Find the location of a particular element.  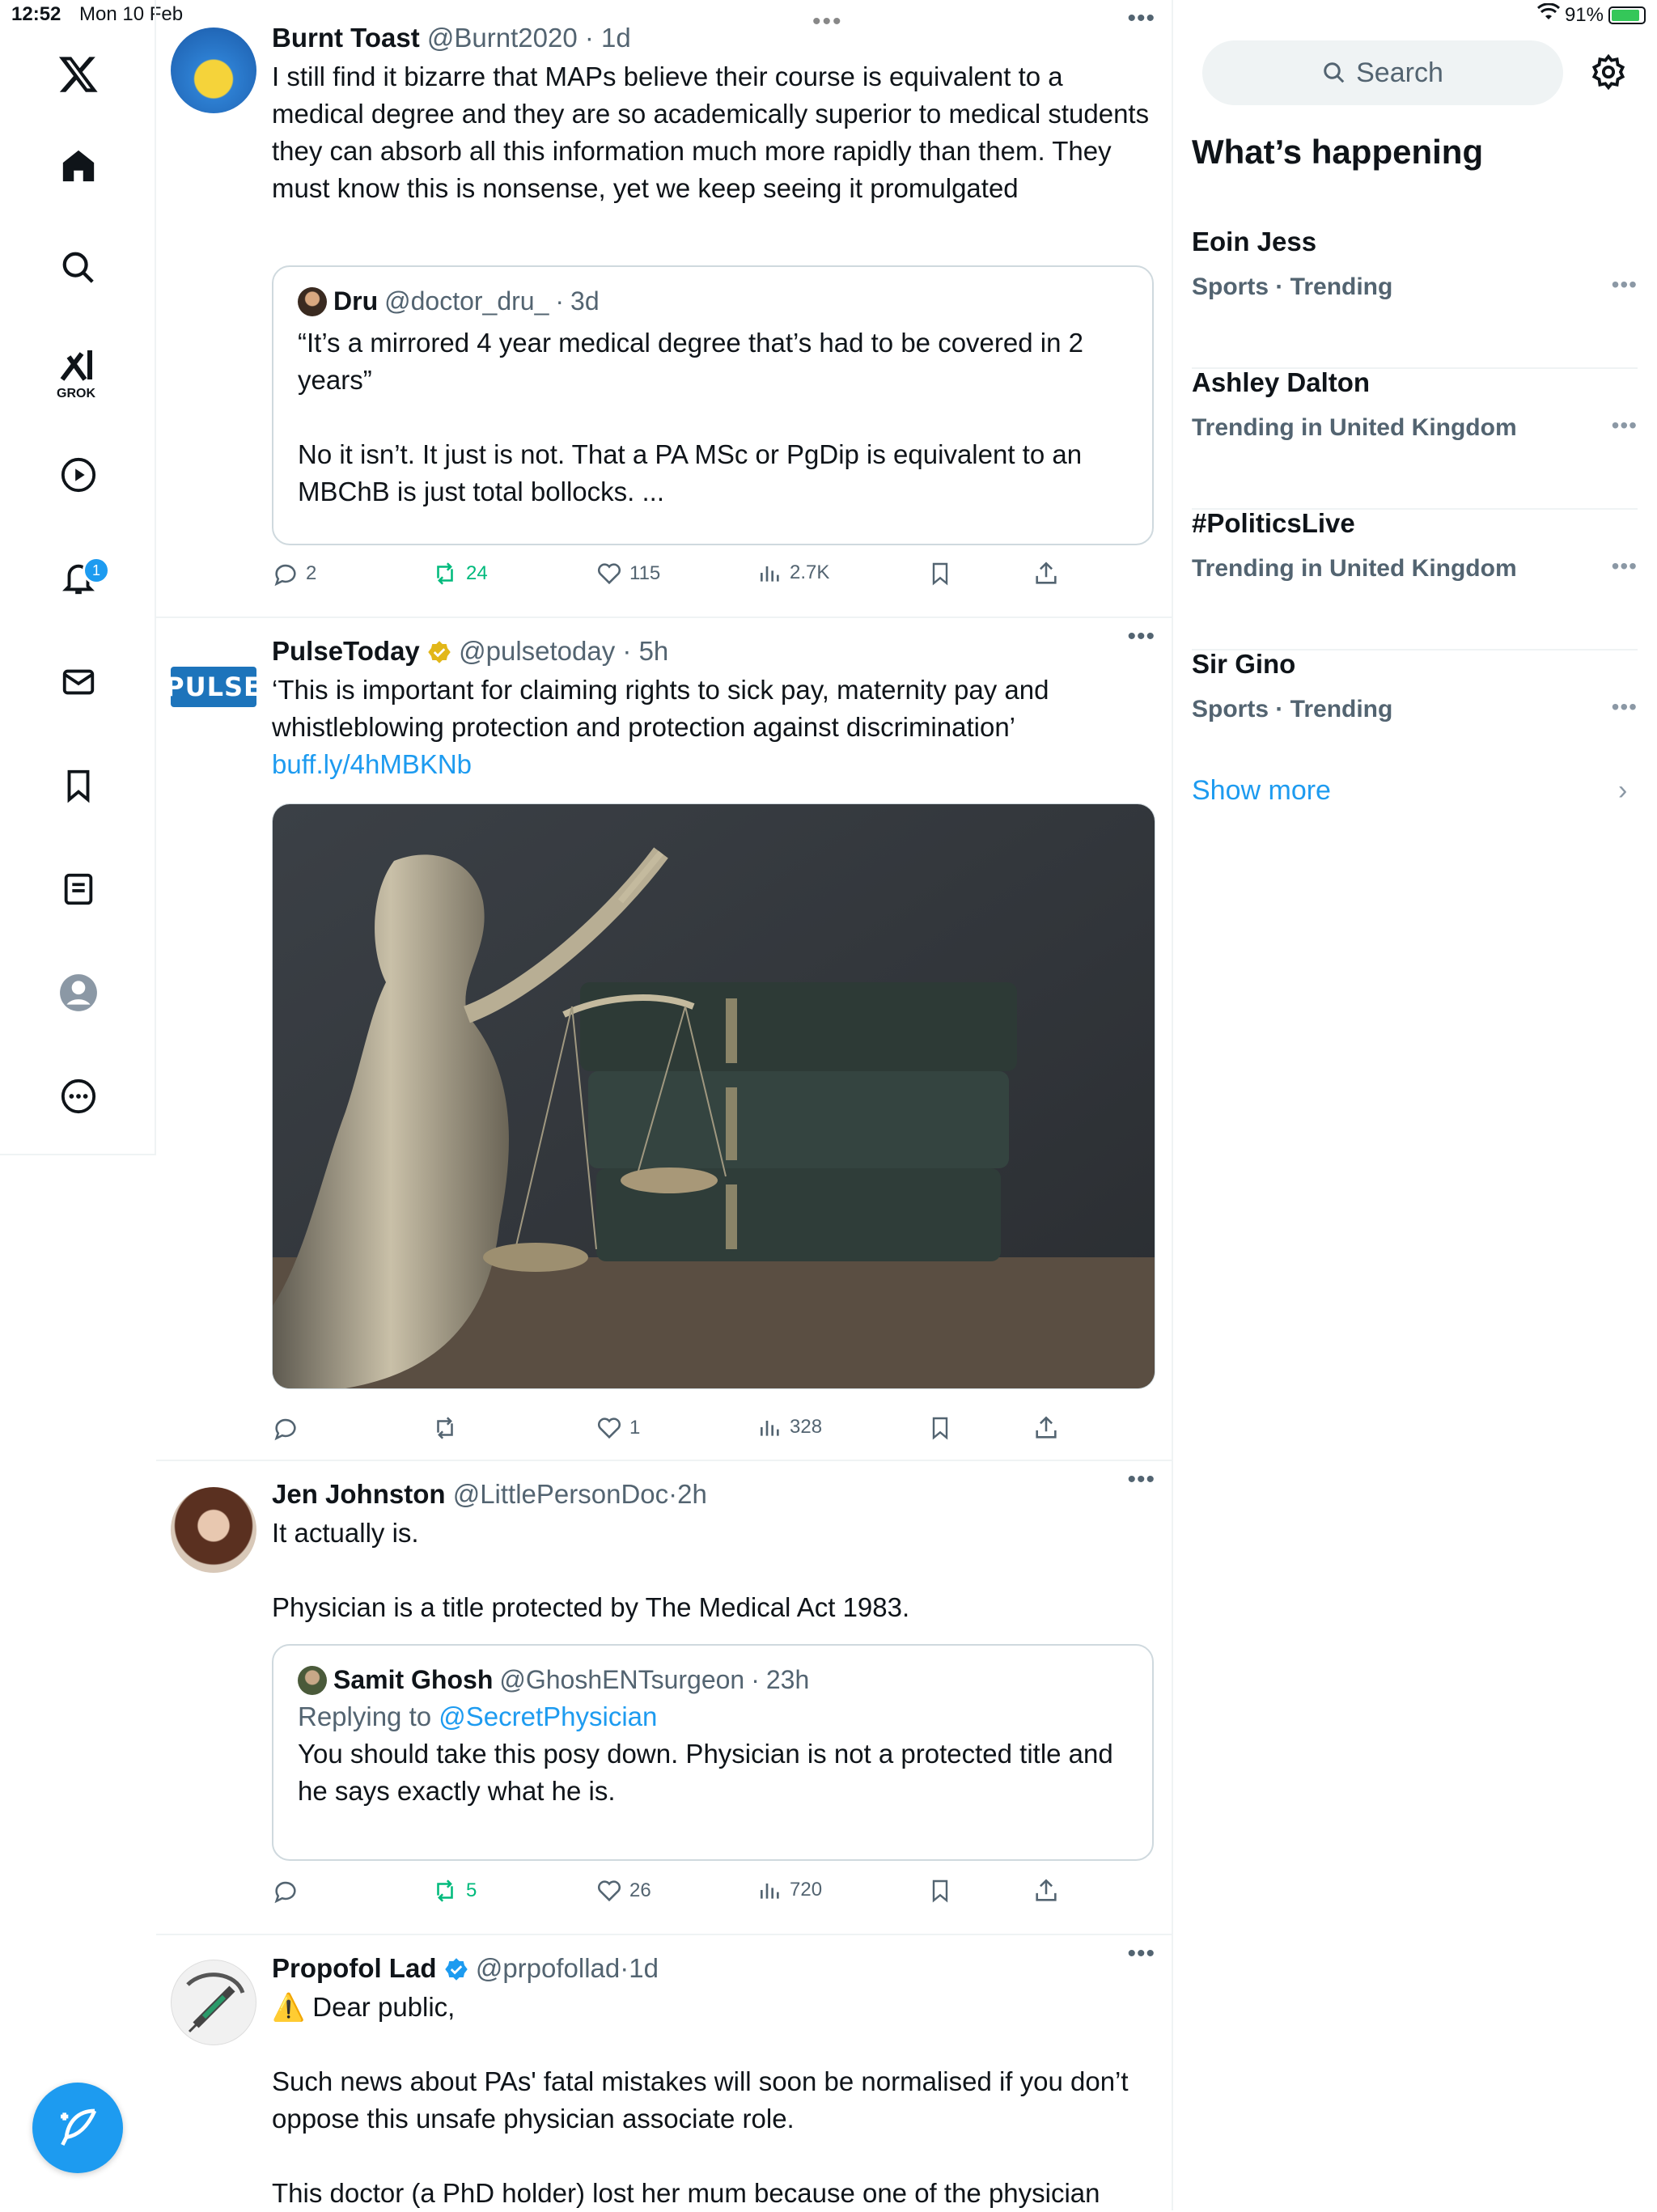

status-indicators: 91% is located at coordinates (1591, 14).